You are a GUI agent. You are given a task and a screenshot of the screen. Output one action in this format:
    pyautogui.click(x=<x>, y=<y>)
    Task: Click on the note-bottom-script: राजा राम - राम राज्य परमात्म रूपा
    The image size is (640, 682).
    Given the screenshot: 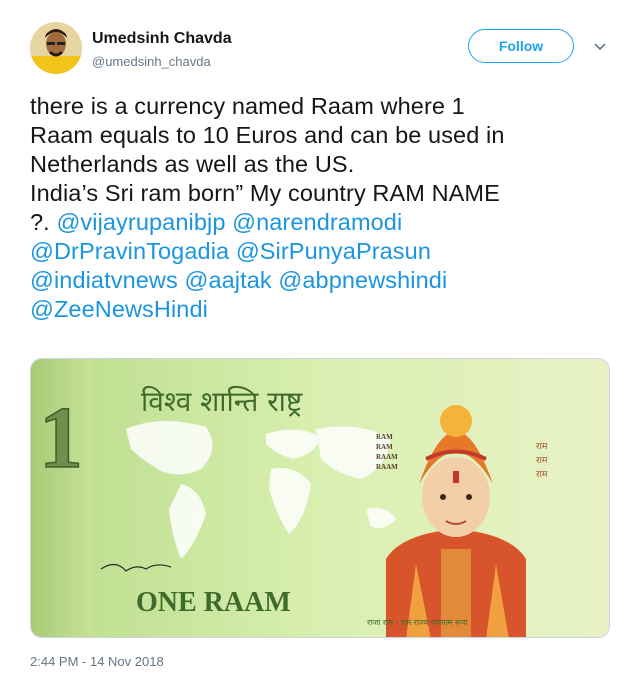 What is the action you would take?
    pyautogui.click(x=418, y=622)
    